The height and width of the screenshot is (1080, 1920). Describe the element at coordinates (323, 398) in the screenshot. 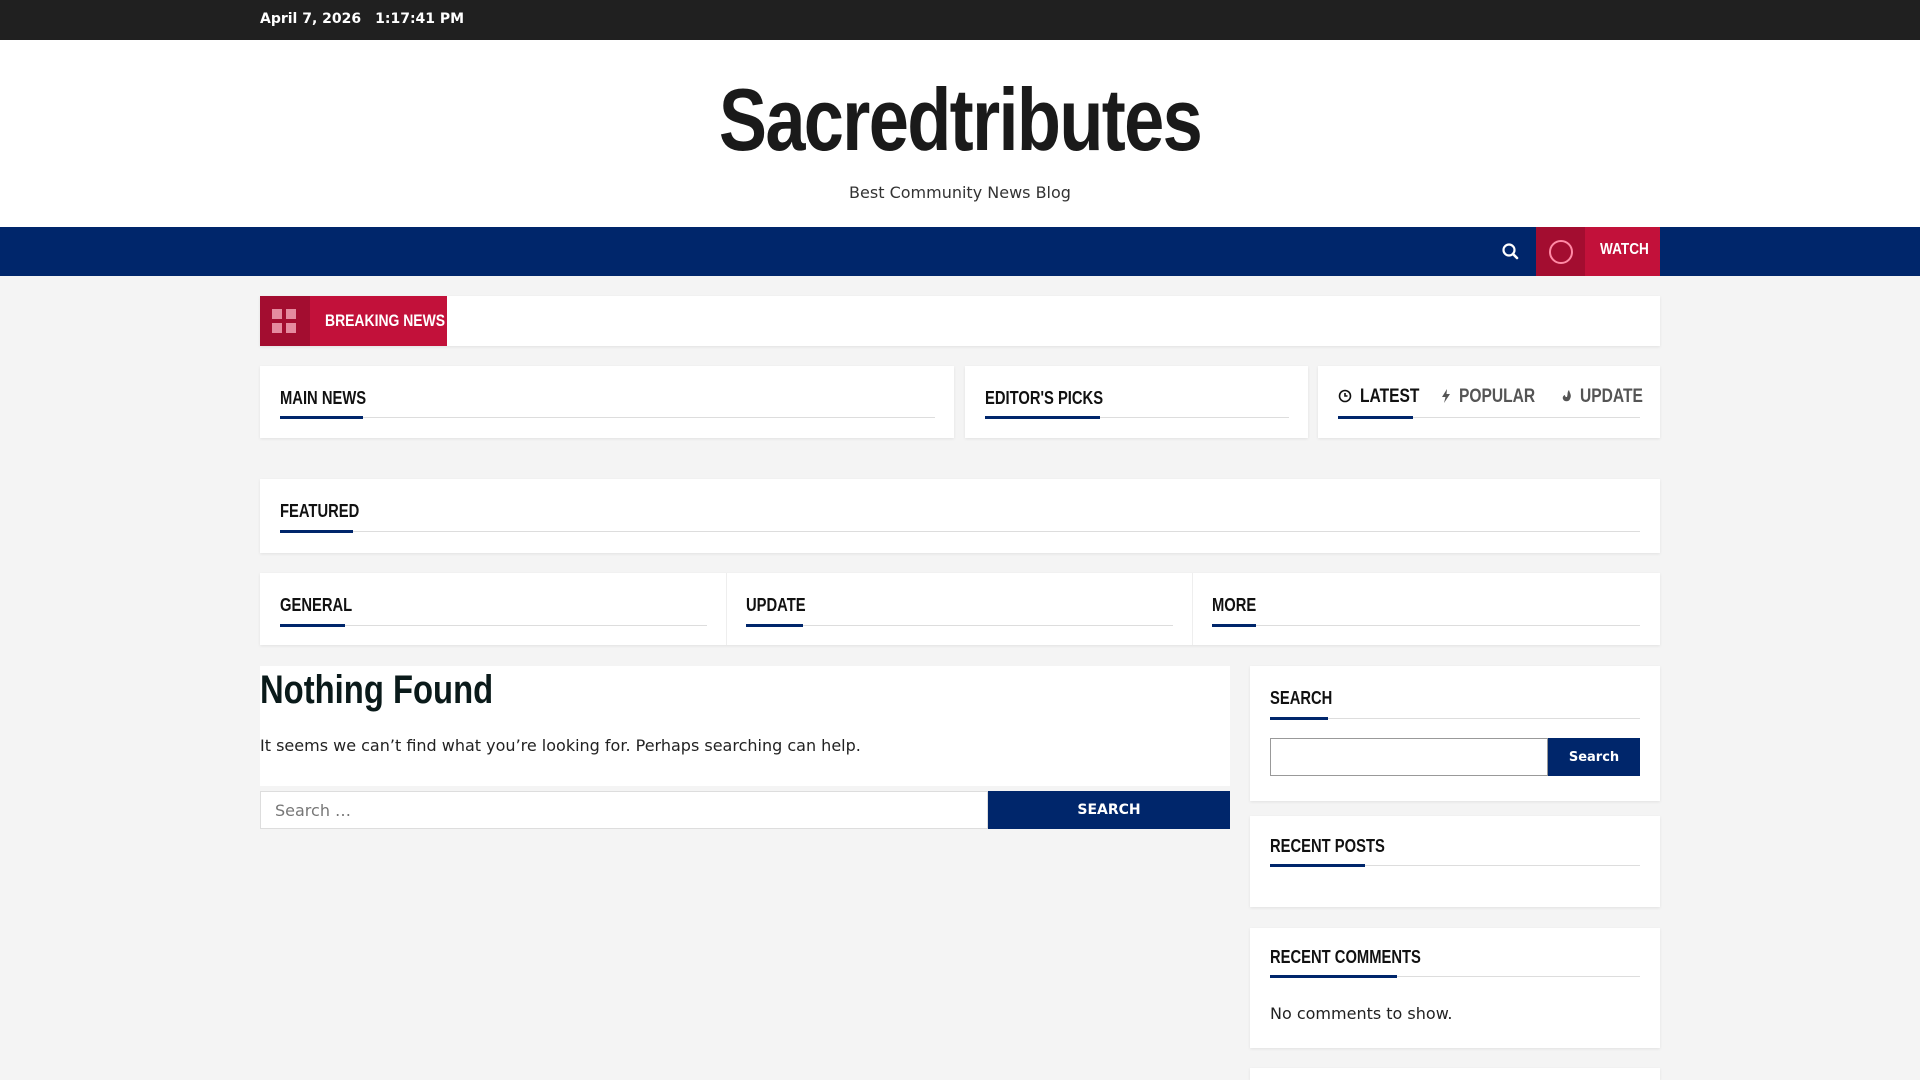

I see `main-news-heading: Main News` at that location.